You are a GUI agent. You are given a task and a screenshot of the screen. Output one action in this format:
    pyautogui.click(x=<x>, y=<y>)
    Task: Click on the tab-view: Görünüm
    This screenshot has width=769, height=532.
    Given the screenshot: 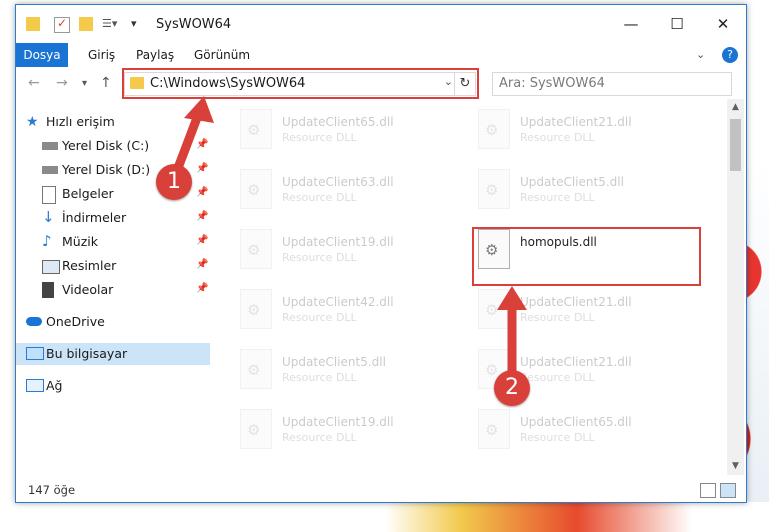 What is the action you would take?
    pyautogui.click(x=222, y=55)
    